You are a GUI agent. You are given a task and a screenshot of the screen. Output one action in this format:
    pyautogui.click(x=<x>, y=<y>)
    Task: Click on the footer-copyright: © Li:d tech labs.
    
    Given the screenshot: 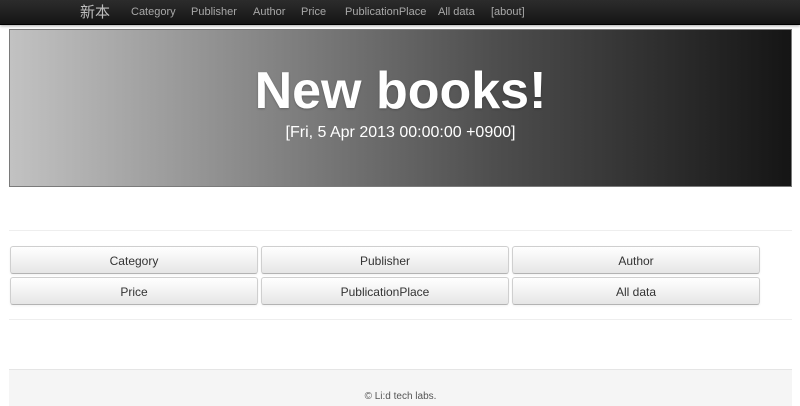 What is the action you would take?
    pyautogui.click(x=400, y=396)
    